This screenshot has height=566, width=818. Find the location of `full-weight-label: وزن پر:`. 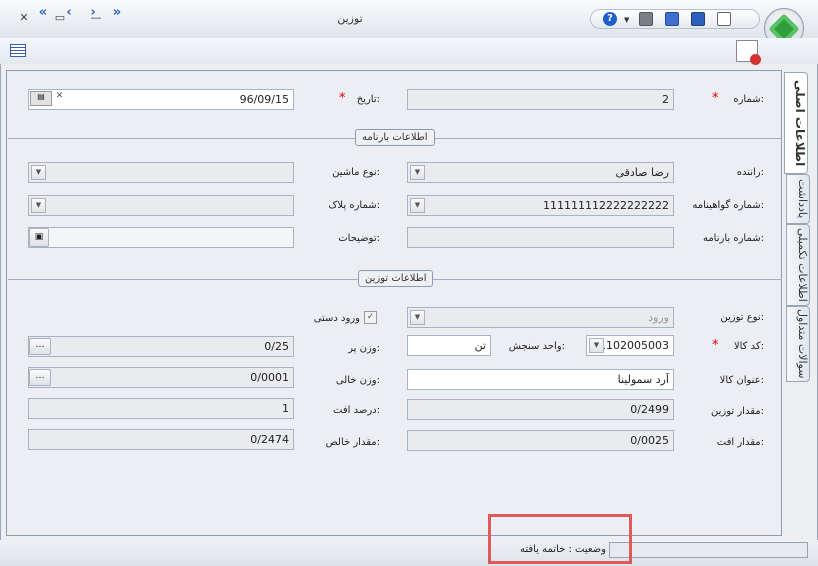

full-weight-label: وزن پر: is located at coordinates (364, 348).